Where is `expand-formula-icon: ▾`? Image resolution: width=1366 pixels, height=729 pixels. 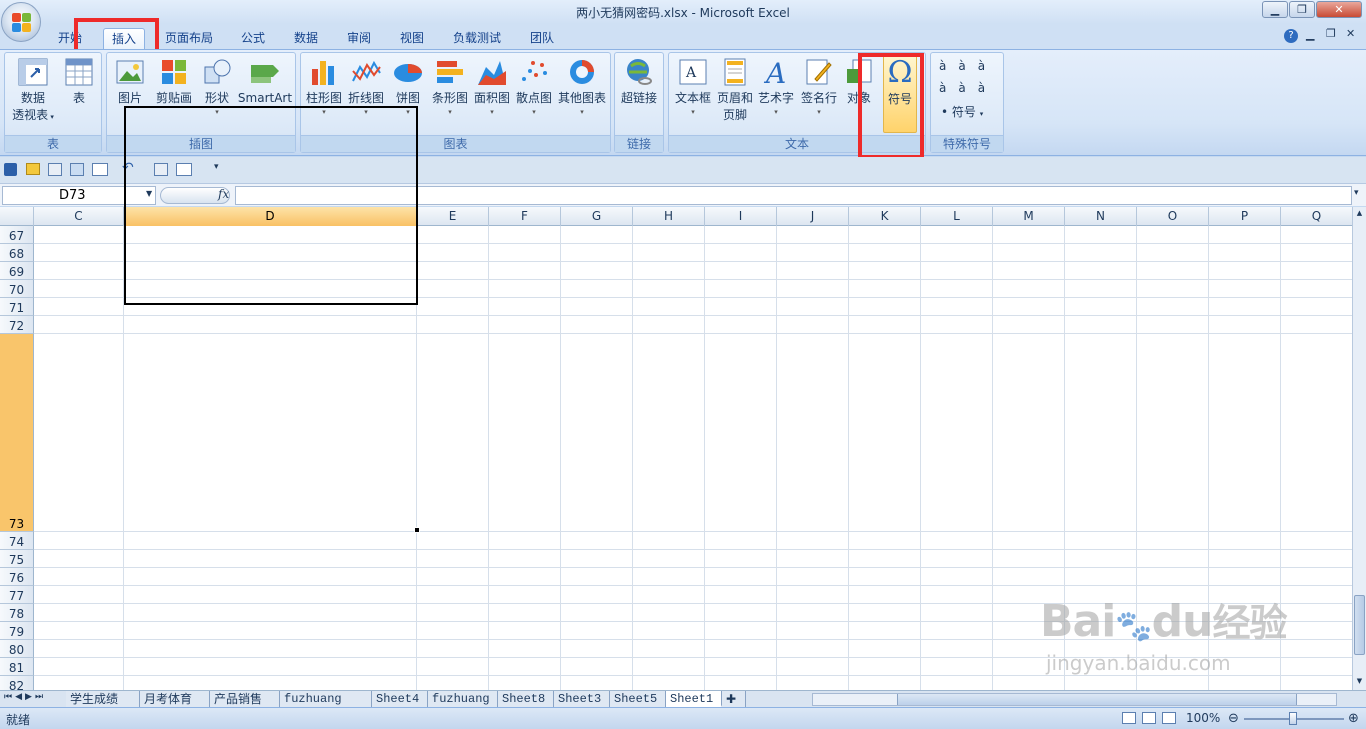 expand-formula-icon: ▾ is located at coordinates (1356, 193).